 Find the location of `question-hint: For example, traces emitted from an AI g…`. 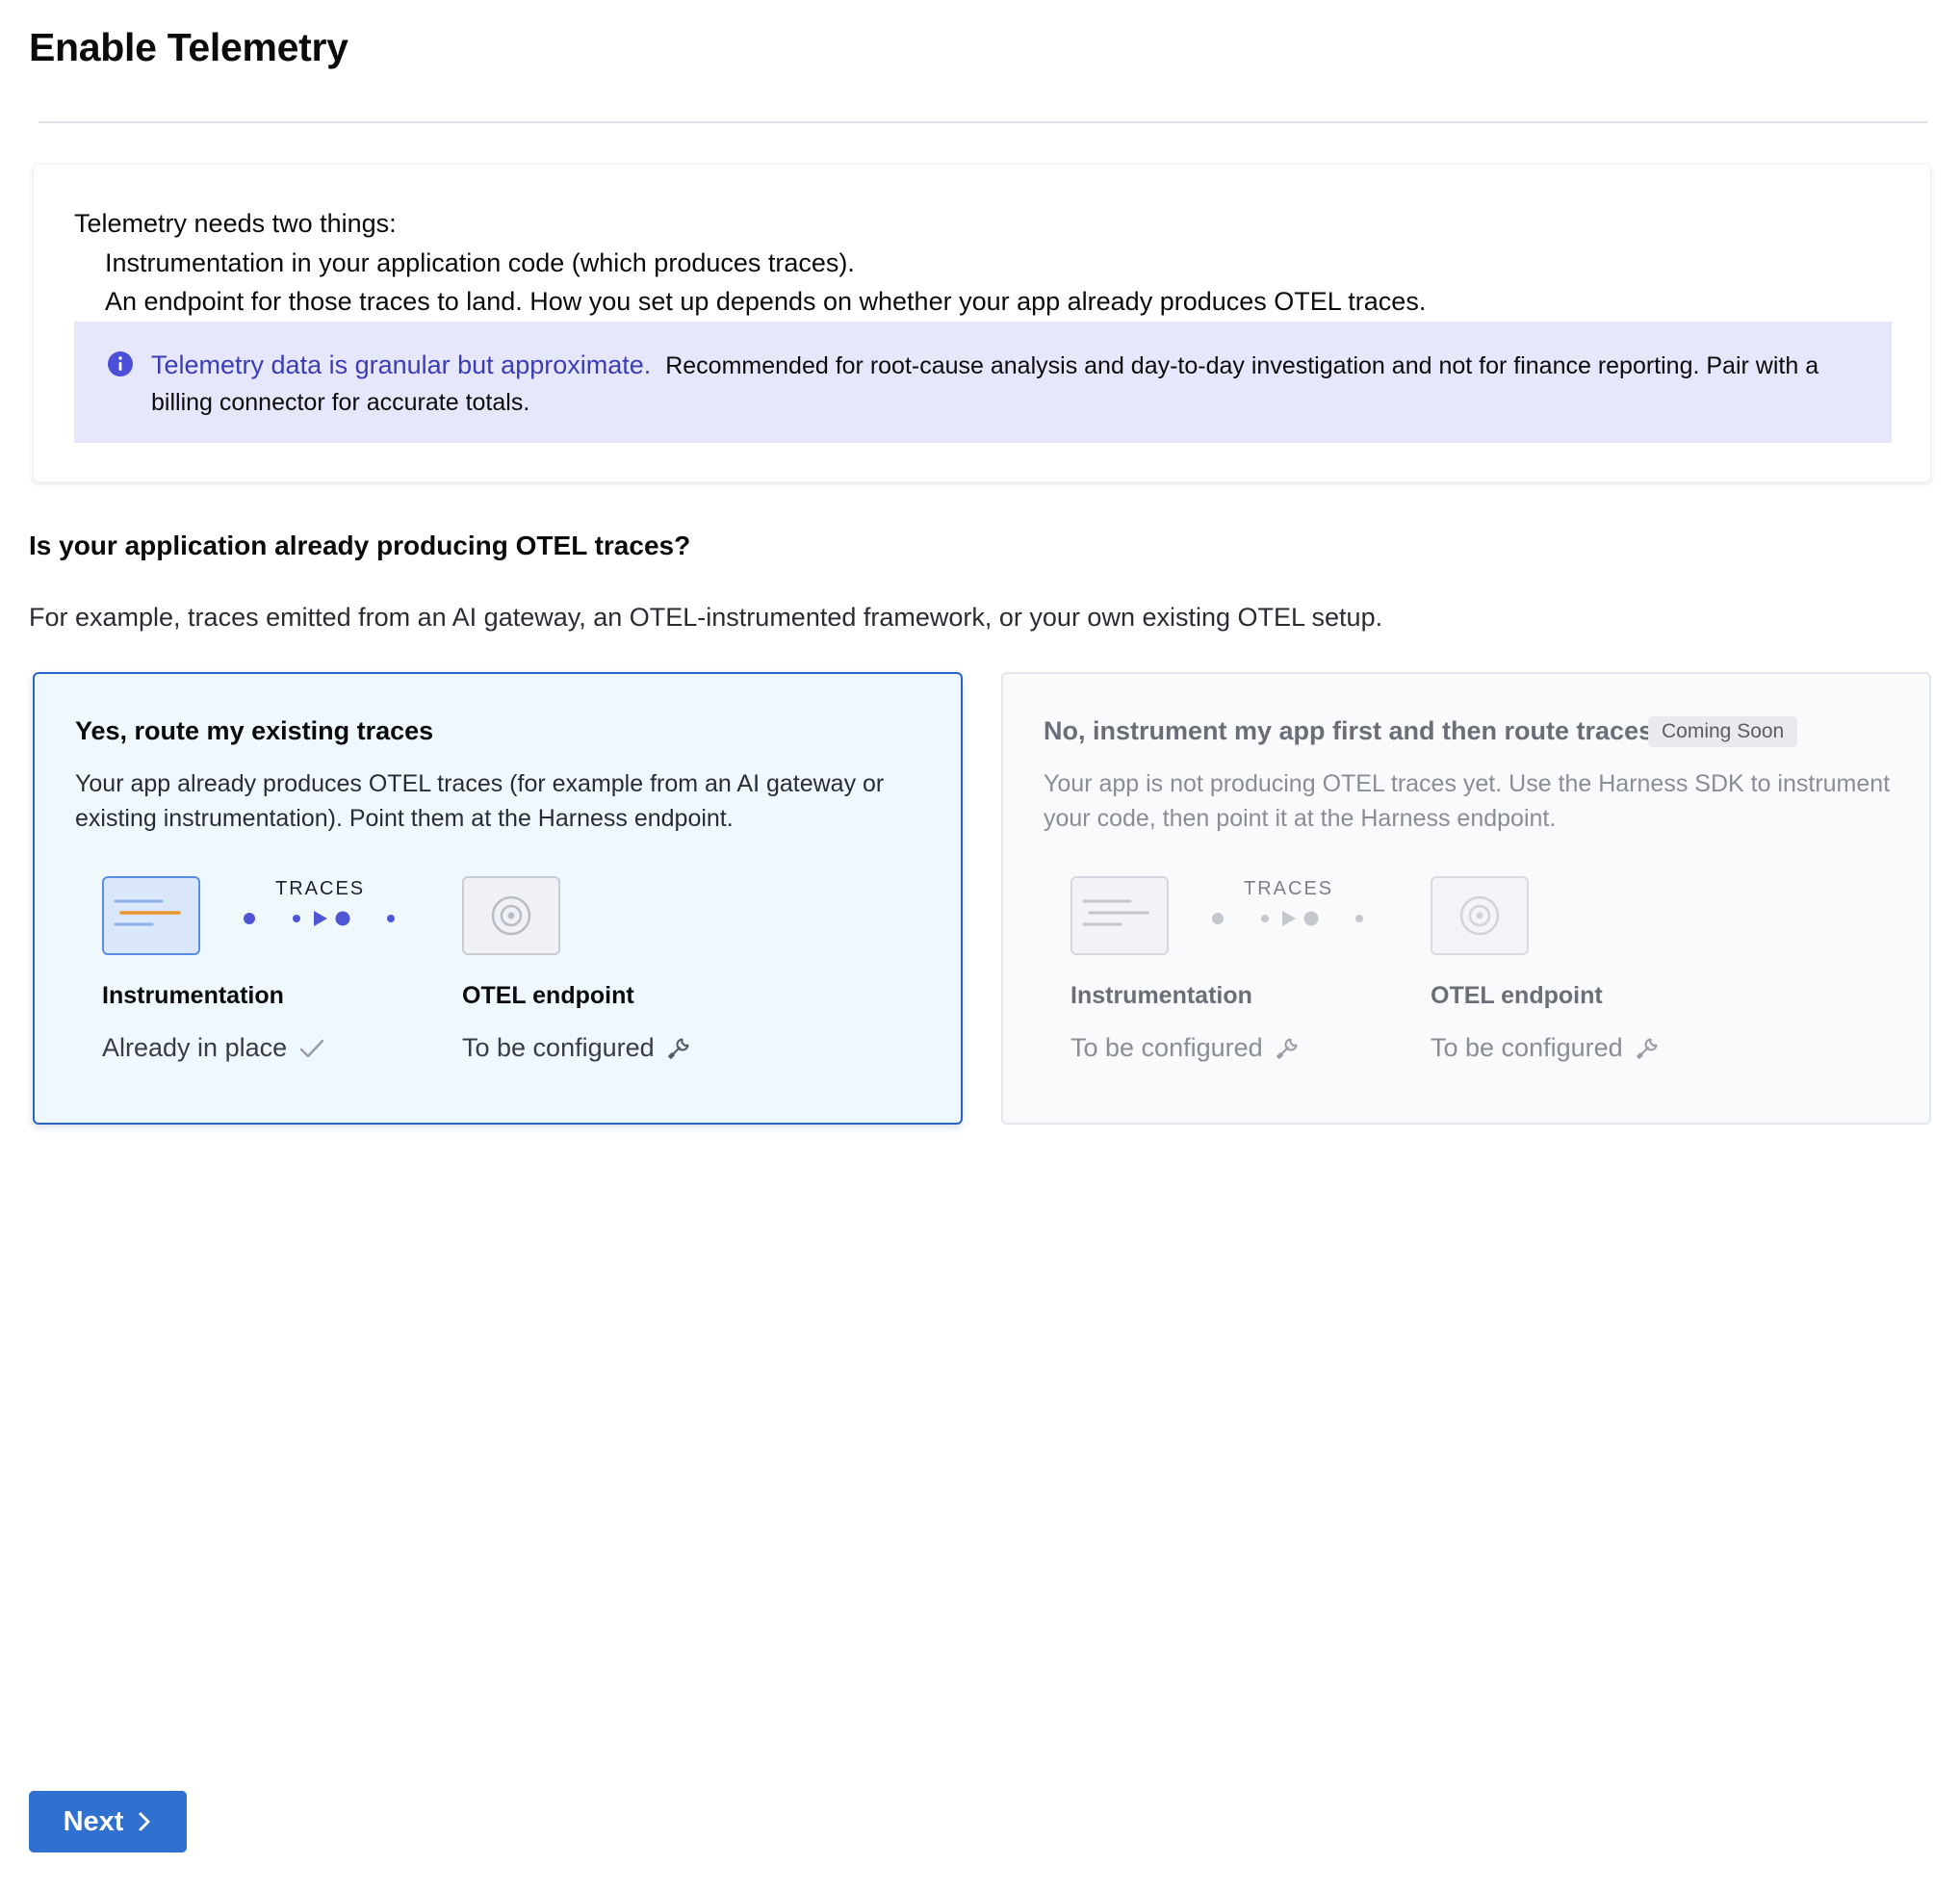

question-hint: For example, traces emitted from an AI g… is located at coordinates (706, 617).